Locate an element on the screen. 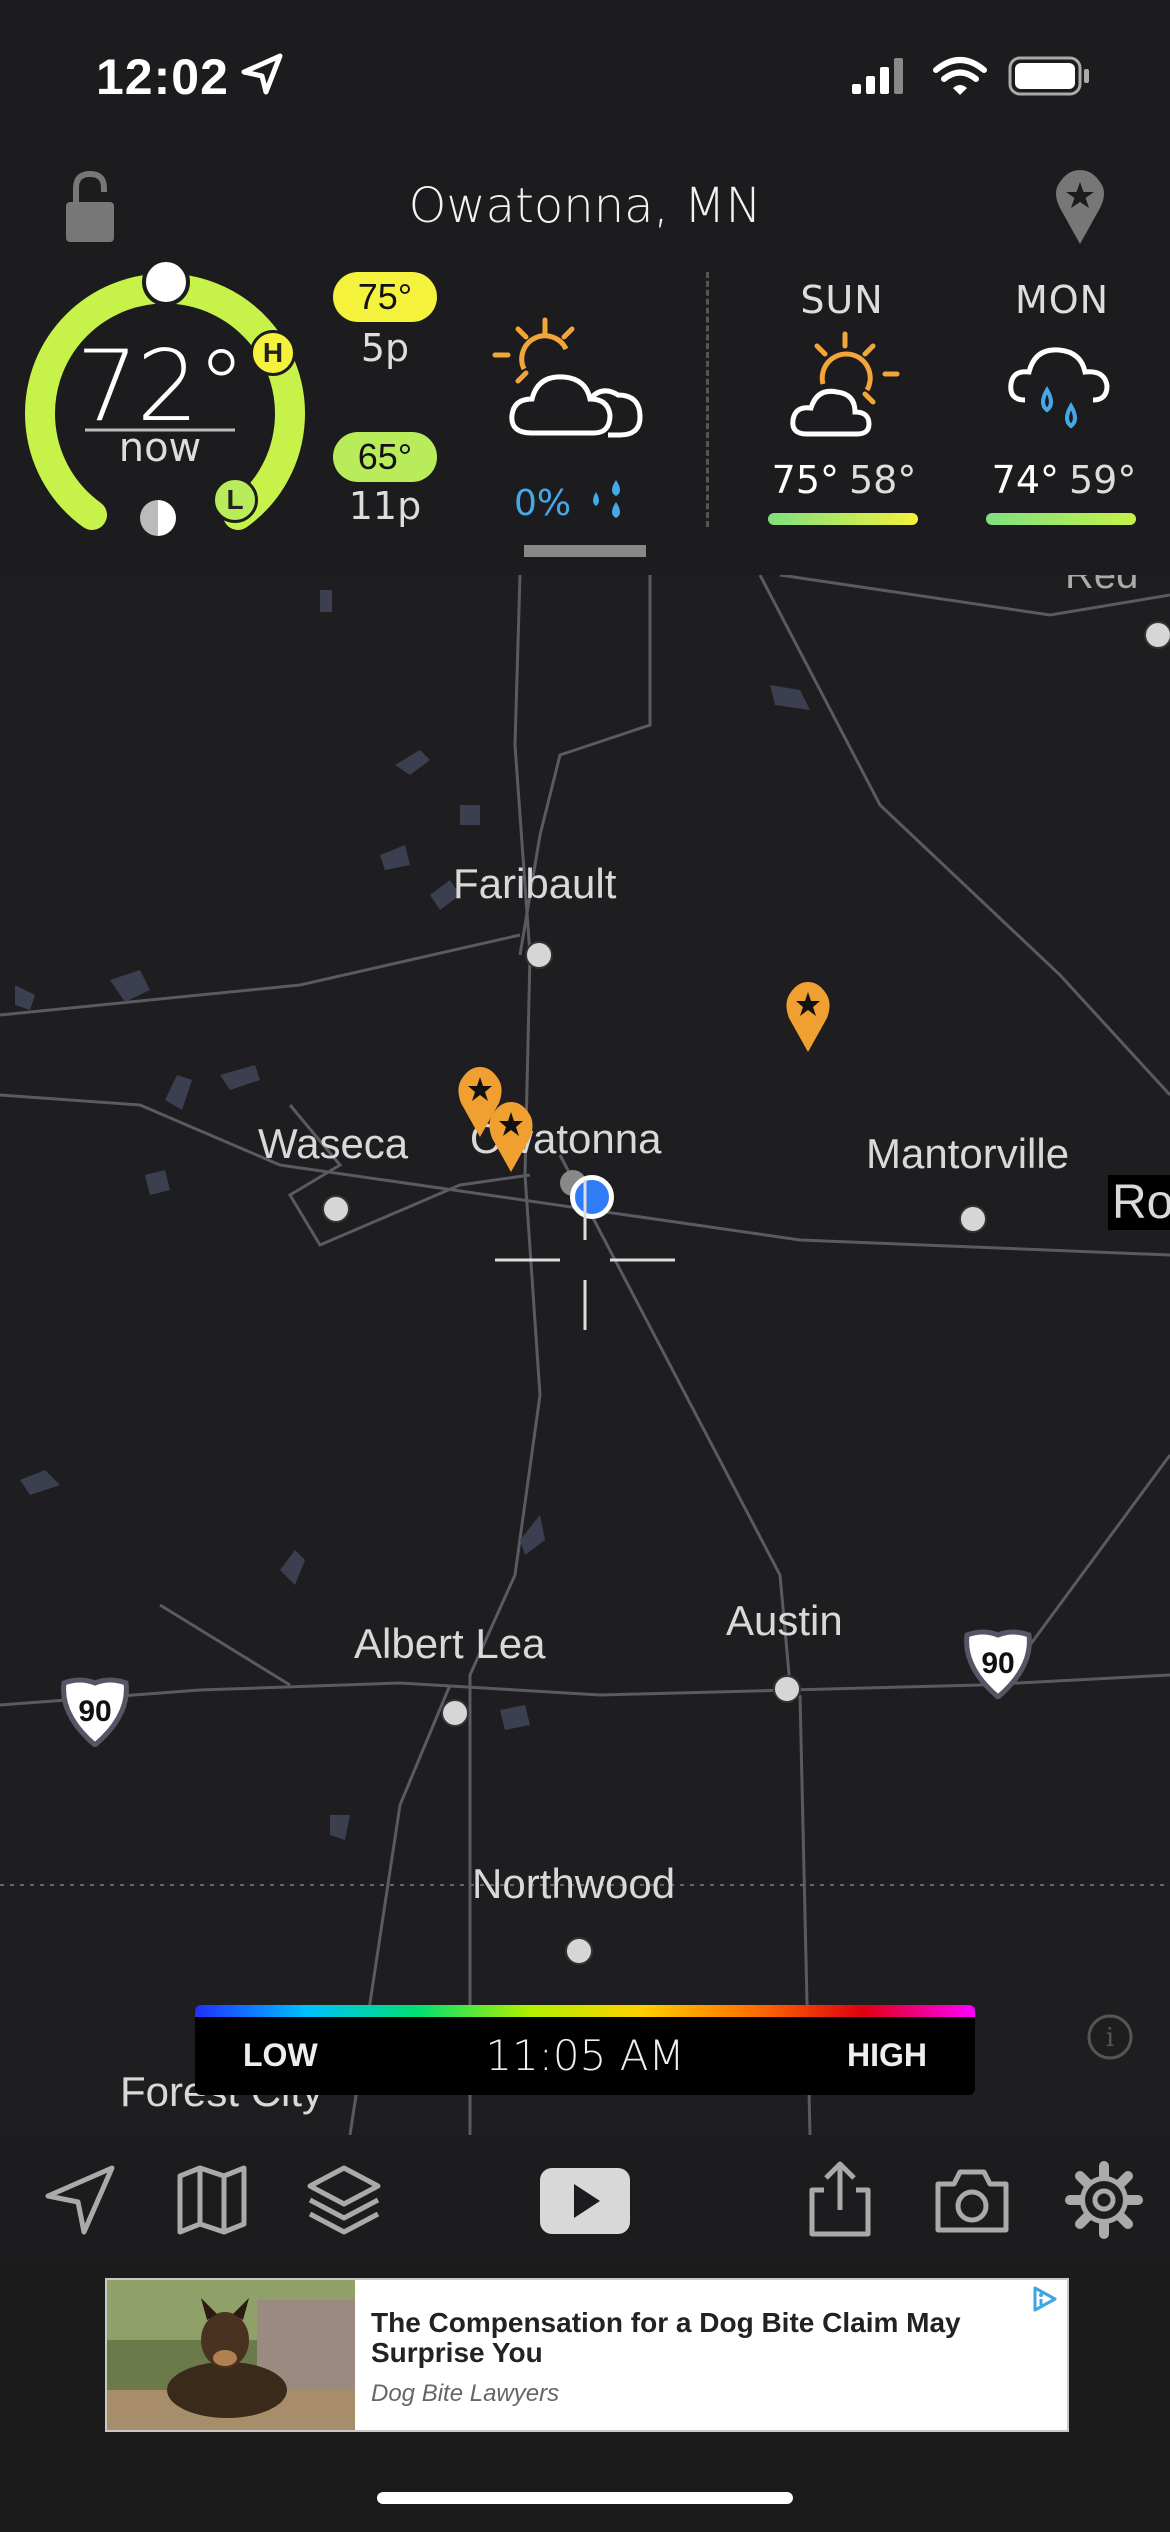 This screenshot has height=2532, width=1170. city-label-albert-lea: Albert Lea is located at coordinates (450, 1643).